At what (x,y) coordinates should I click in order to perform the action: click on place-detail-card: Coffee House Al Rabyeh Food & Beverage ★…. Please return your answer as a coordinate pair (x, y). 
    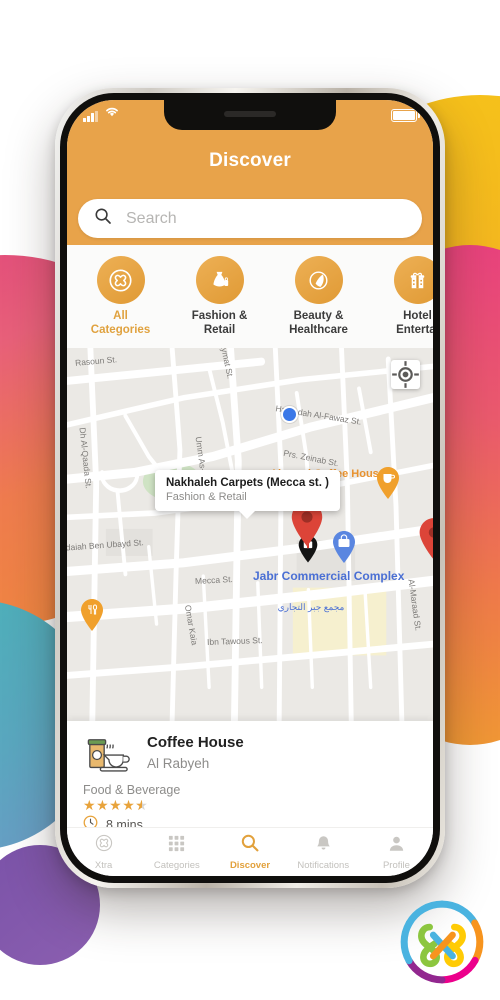
    Looking at the image, I should click on (250, 776).